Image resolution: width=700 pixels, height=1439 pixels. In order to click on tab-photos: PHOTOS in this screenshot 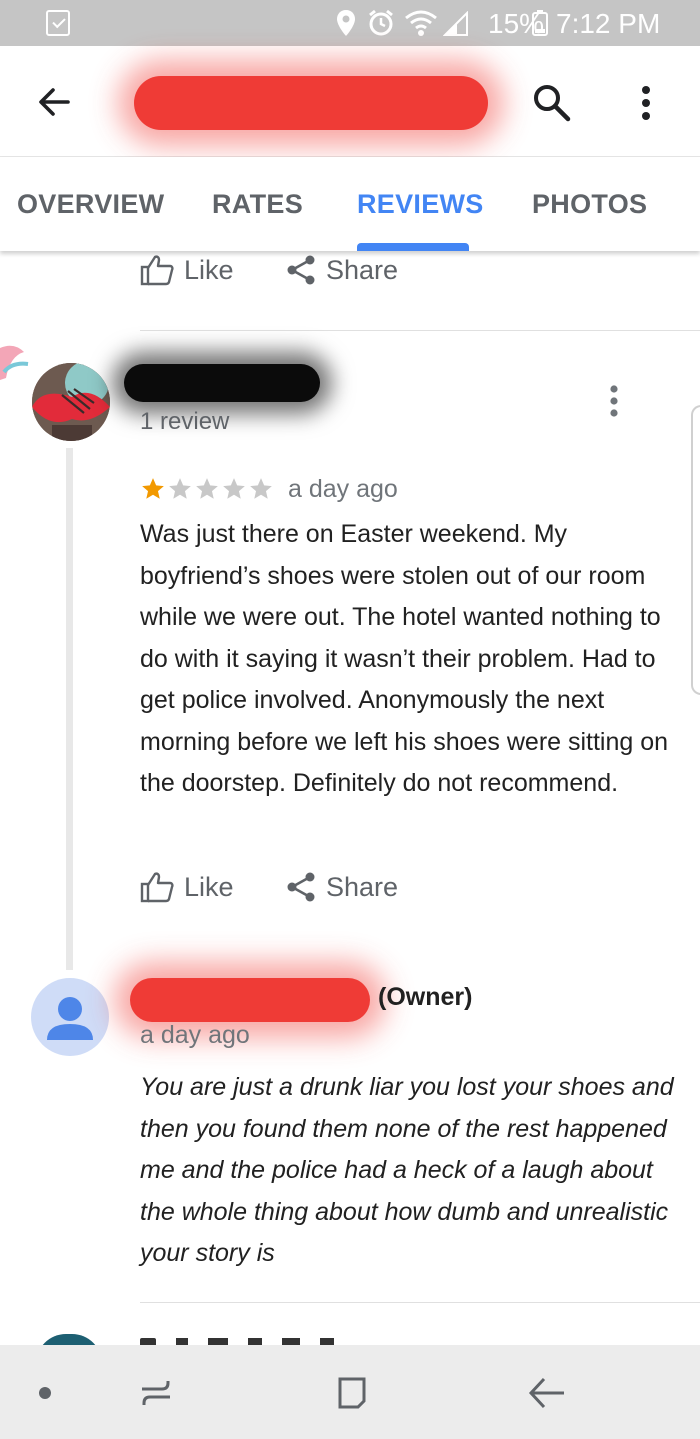, I will do `click(589, 204)`.